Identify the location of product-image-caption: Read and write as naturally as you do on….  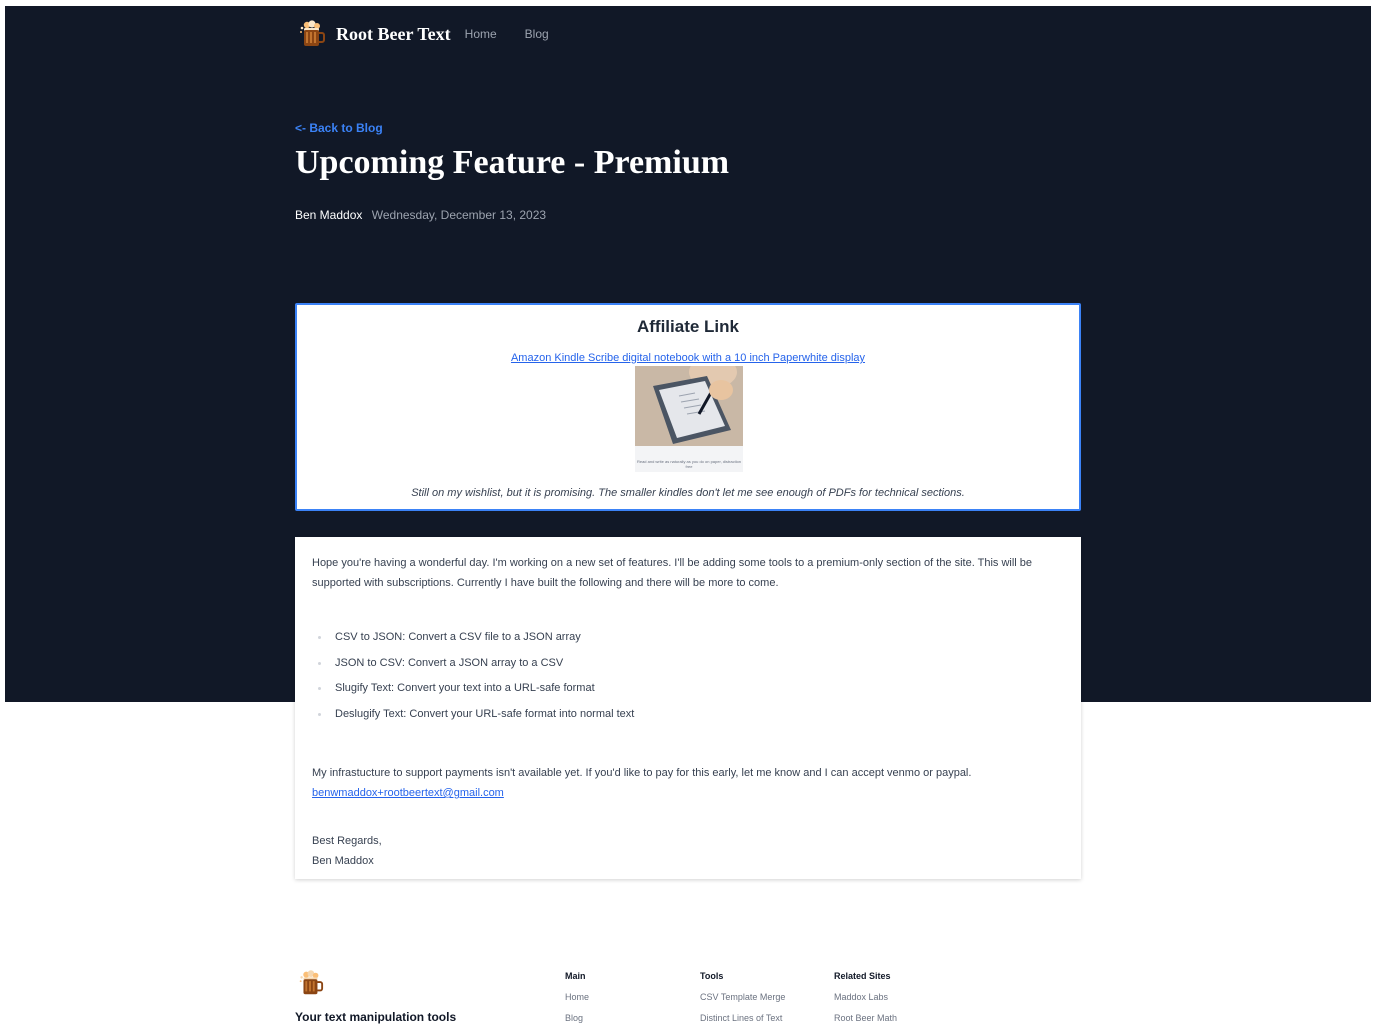
(689, 464).